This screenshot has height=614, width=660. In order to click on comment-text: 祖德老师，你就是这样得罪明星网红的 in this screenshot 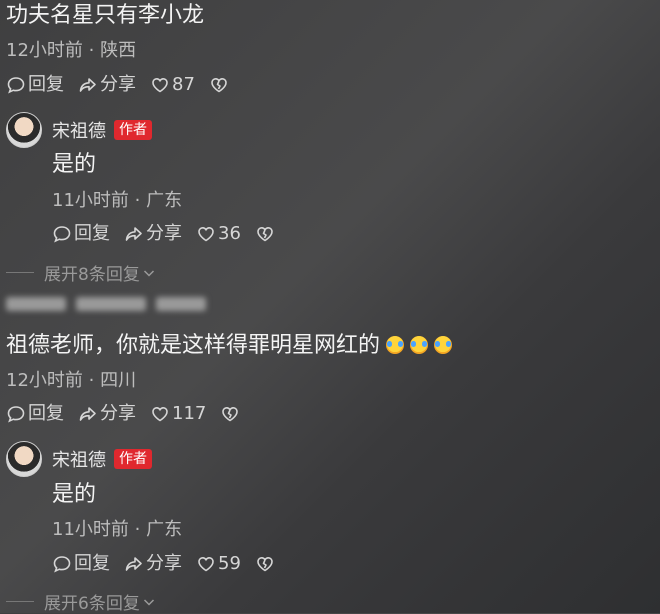, I will do `click(229, 346)`.